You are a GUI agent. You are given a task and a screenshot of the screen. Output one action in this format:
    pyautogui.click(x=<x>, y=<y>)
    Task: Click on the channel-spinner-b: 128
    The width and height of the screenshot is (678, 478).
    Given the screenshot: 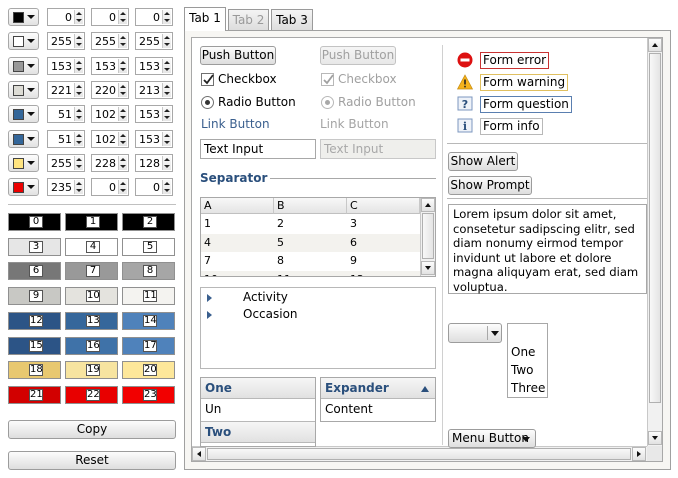 What is the action you would take?
    pyautogui.click(x=154, y=162)
    